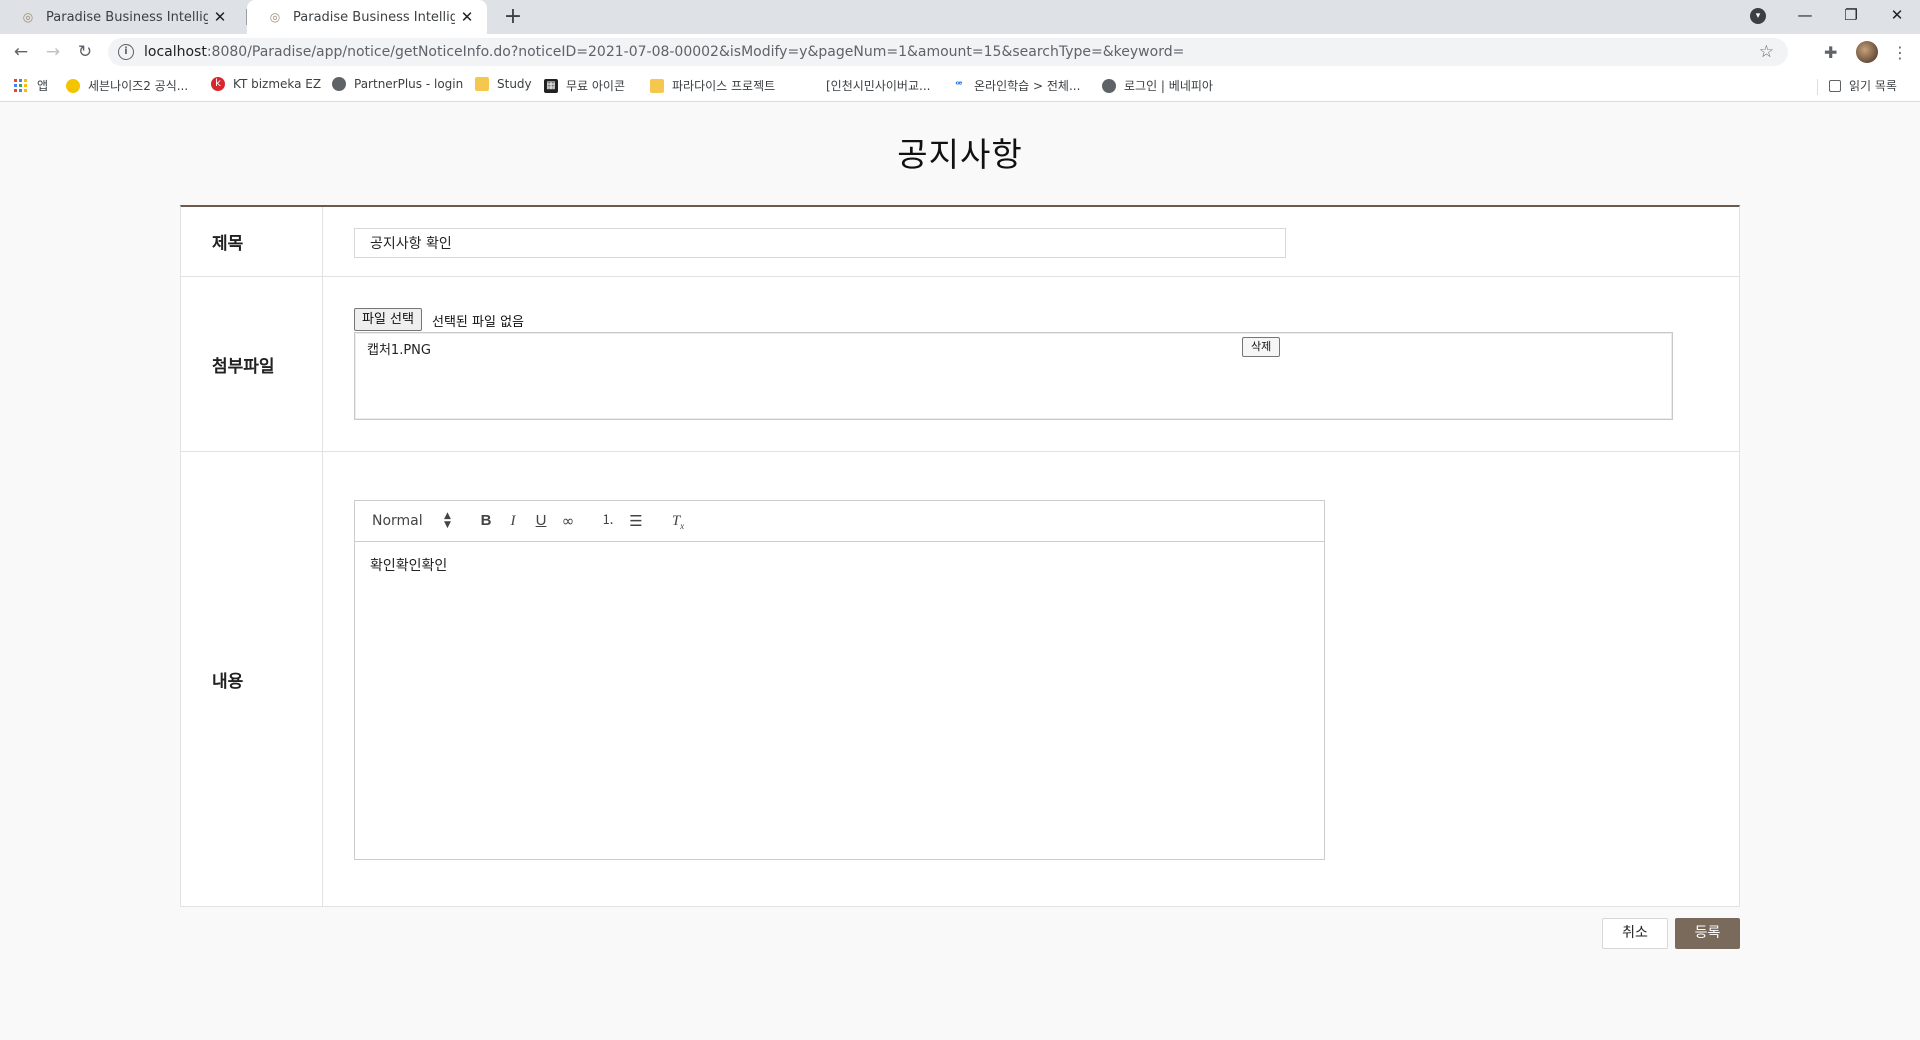  I want to click on clear-format-icon: Tx, so click(678, 521).